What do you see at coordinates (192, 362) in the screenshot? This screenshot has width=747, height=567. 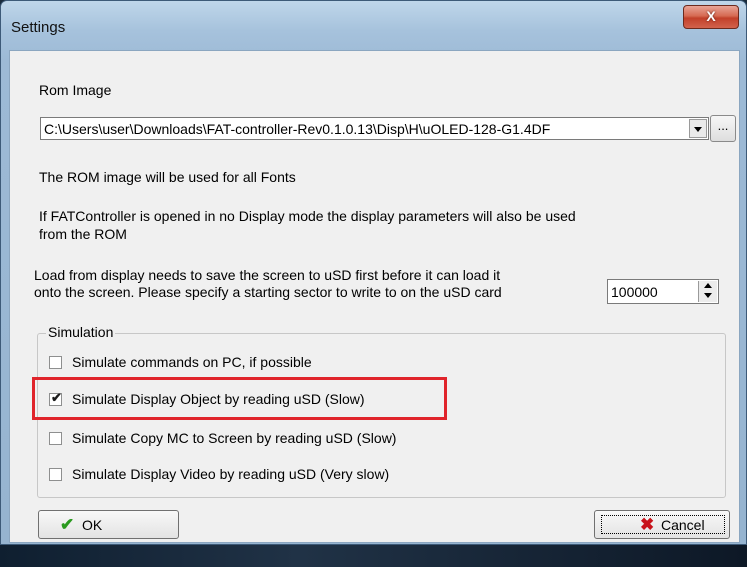 I see `checkbox-label: Simulate commands on PC, if possible` at bounding box center [192, 362].